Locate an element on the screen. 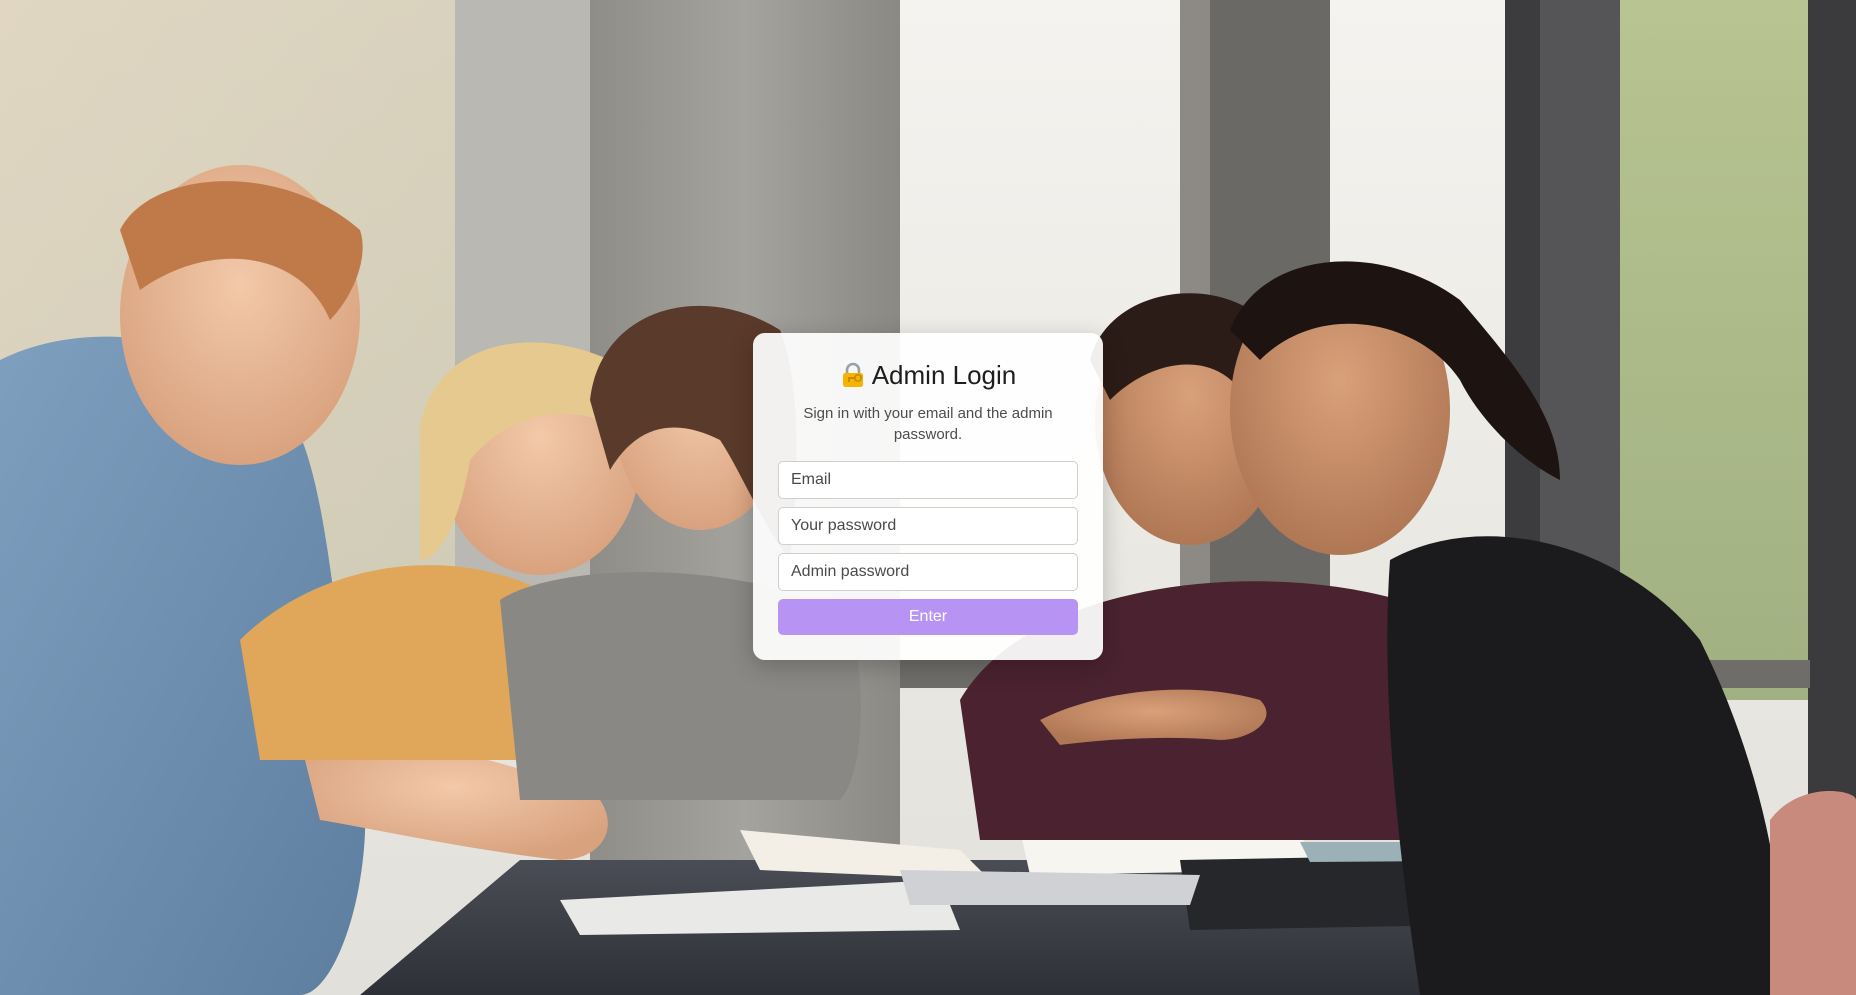 The width and height of the screenshot is (1856, 995). admin-password-field is located at coordinates (928, 572).